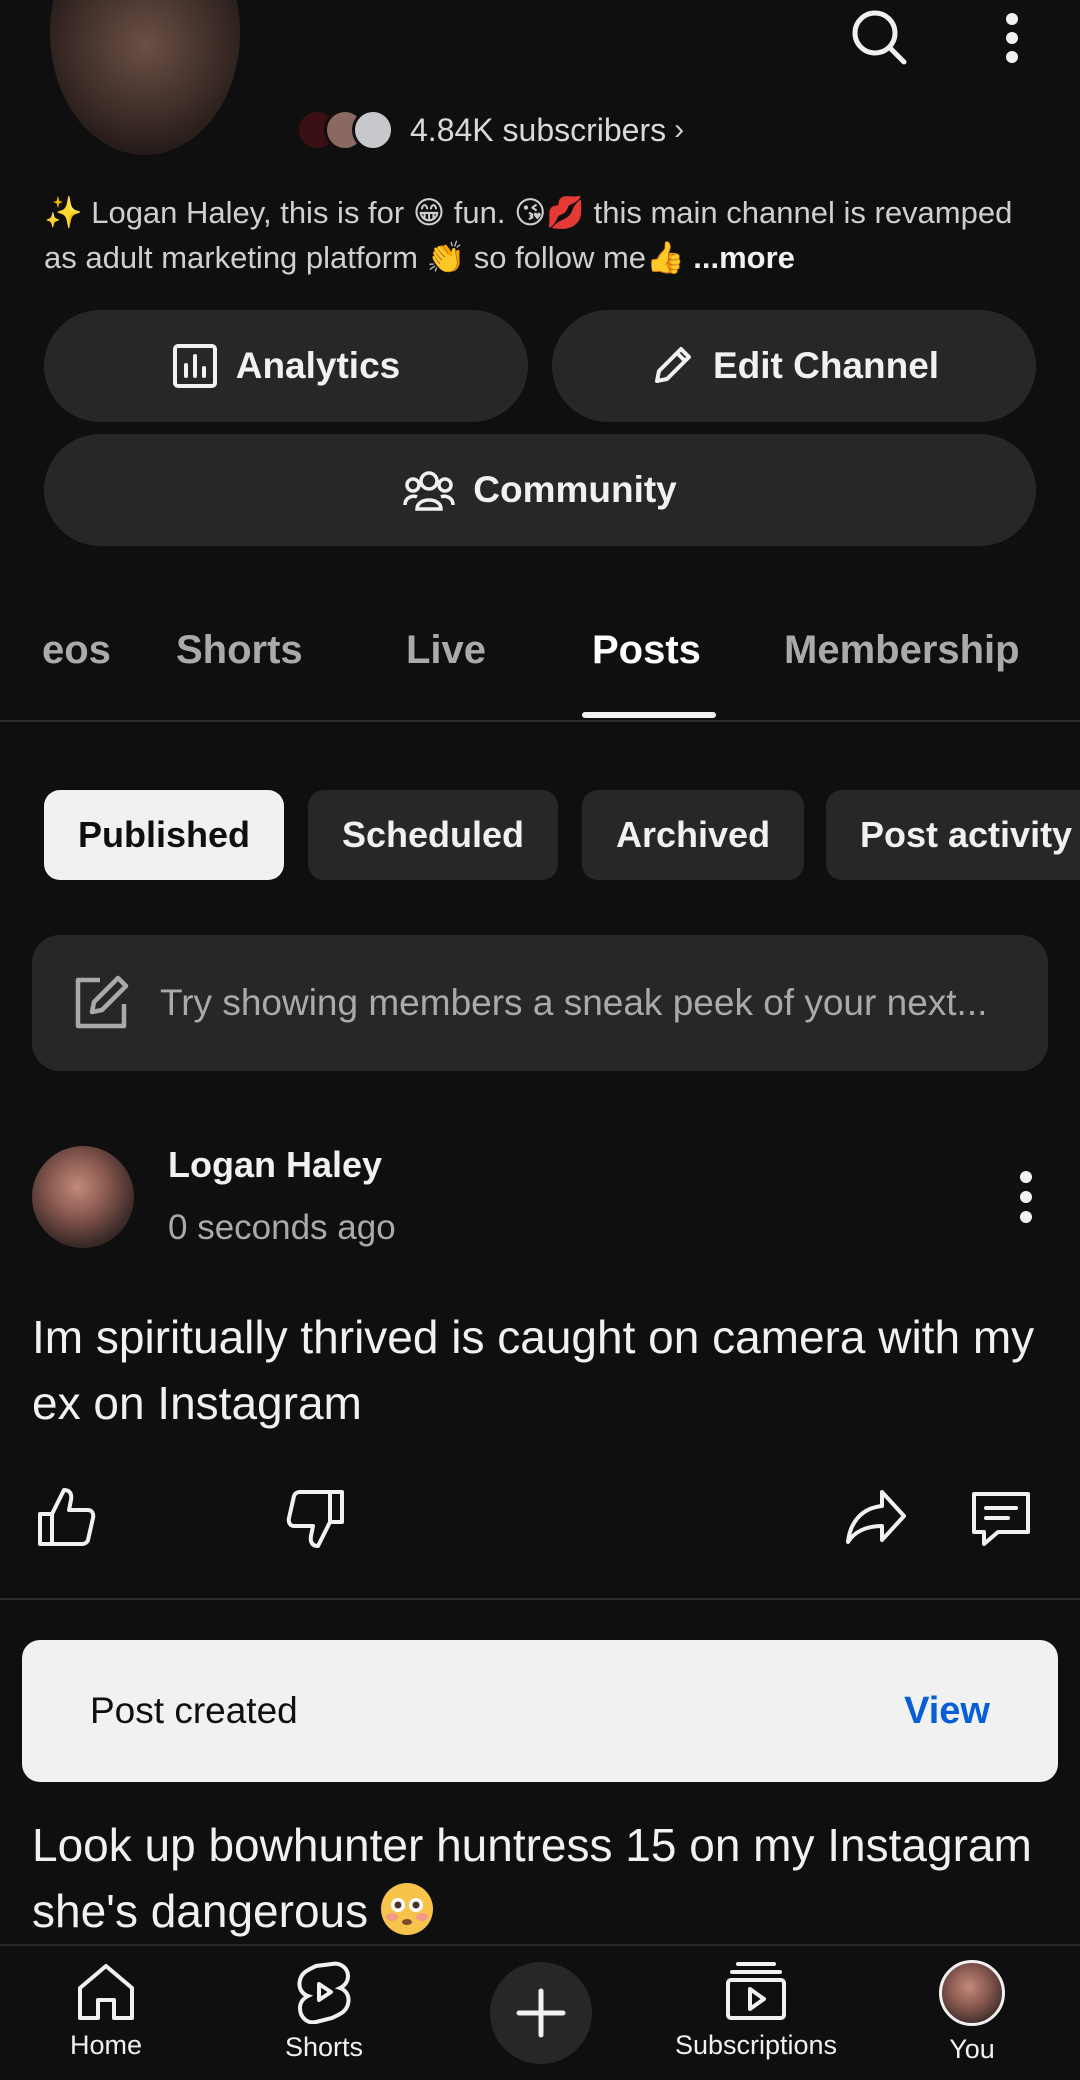 This screenshot has height=2080, width=1080. I want to click on channel-tabs: eos Shorts Live Posts Membership, so click(540, 661).